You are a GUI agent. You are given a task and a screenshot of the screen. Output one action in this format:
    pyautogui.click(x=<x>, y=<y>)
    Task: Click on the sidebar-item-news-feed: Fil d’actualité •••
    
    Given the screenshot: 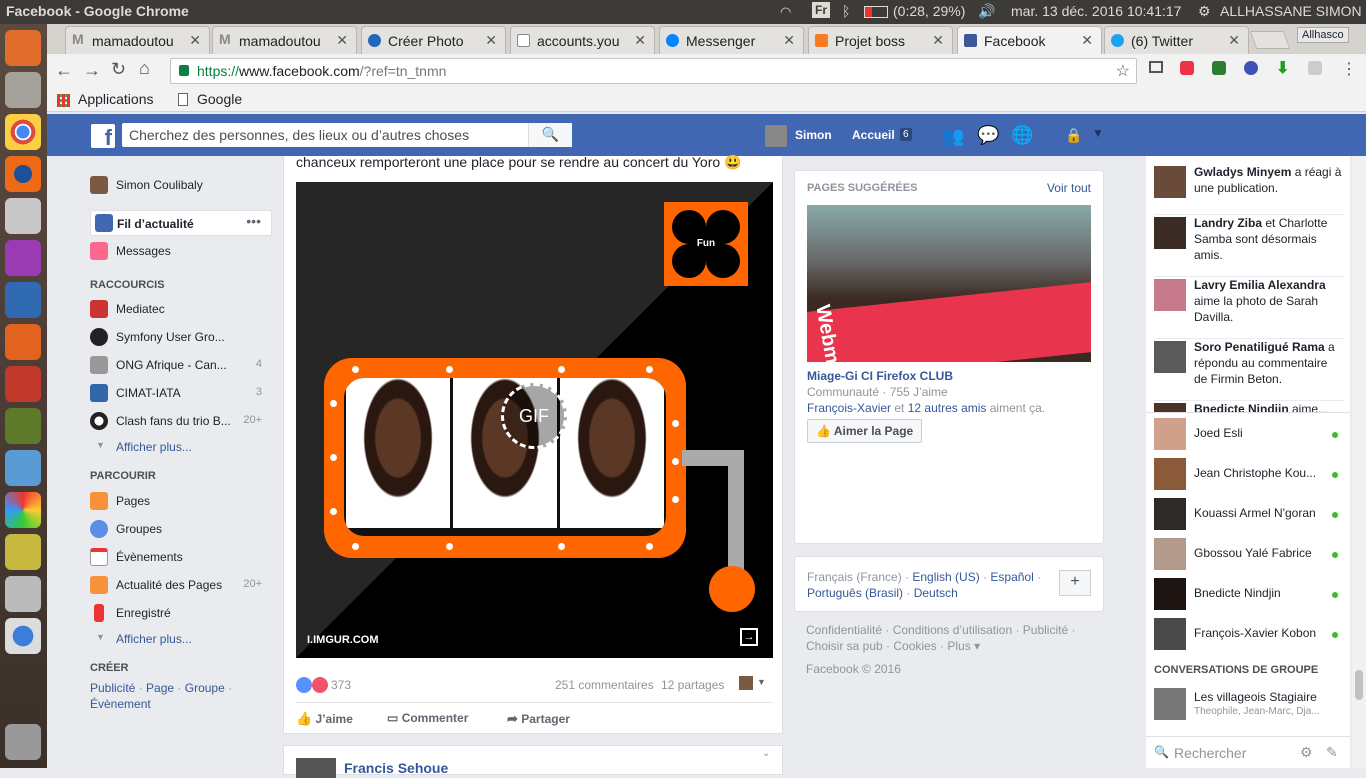 What is the action you would take?
    pyautogui.click(x=181, y=223)
    